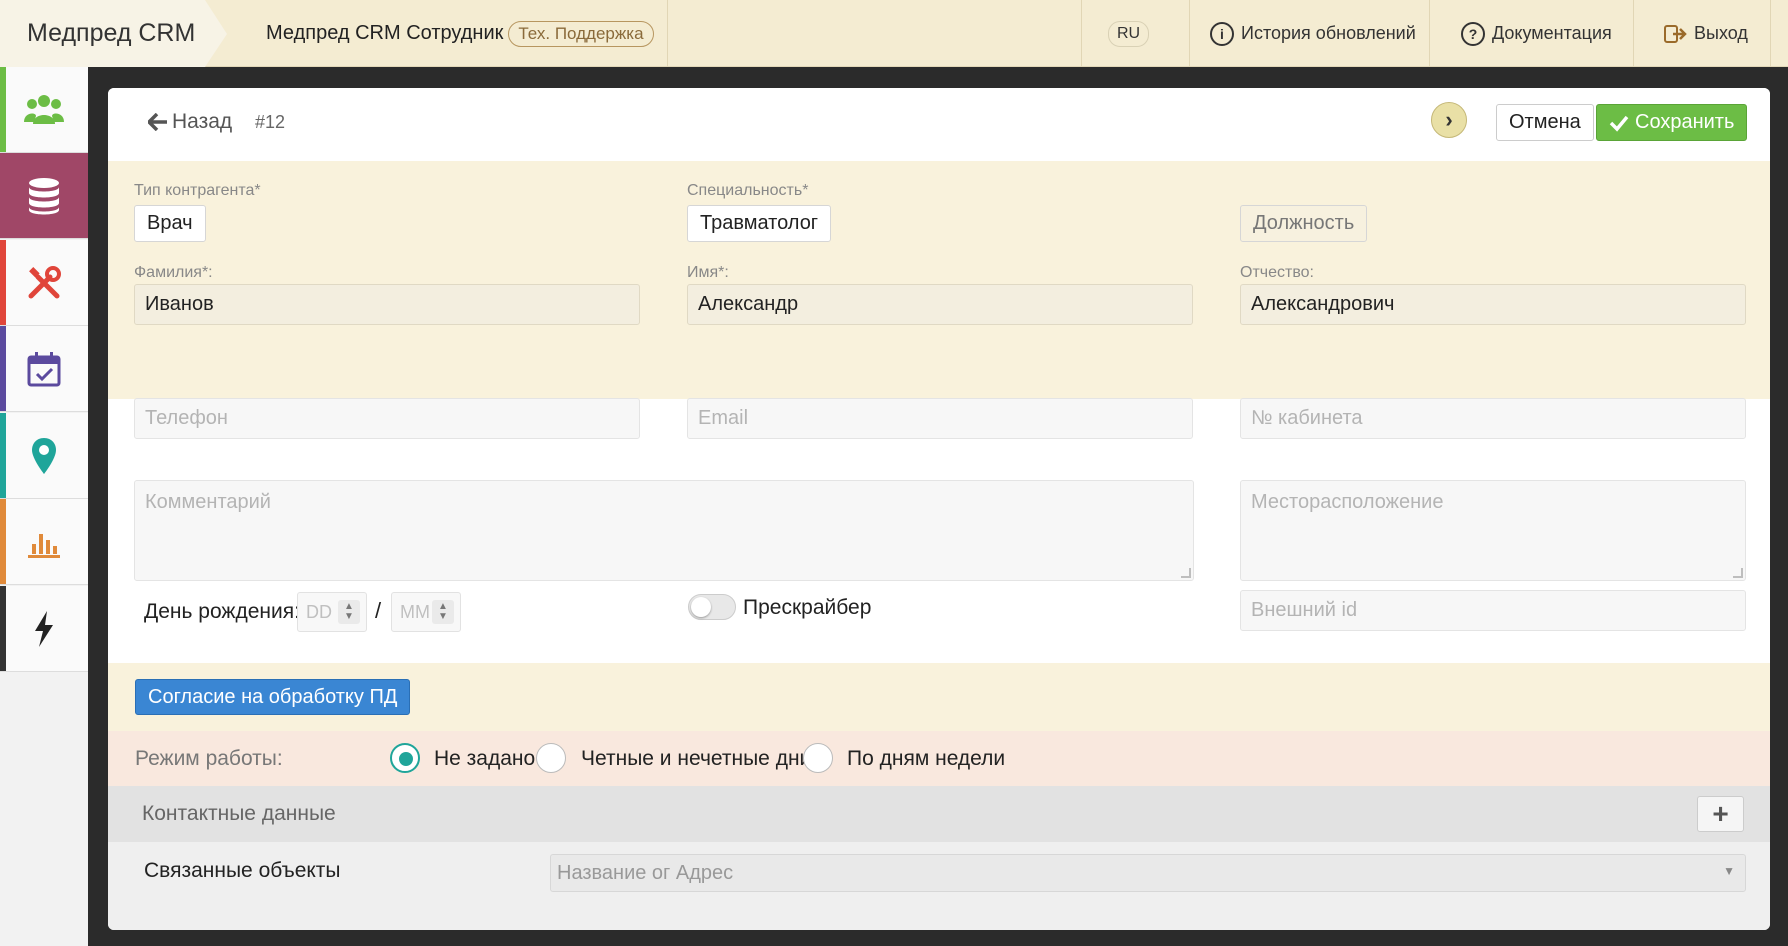  What do you see at coordinates (44, 545) in the screenshot?
I see `bar-chart-icon` at bounding box center [44, 545].